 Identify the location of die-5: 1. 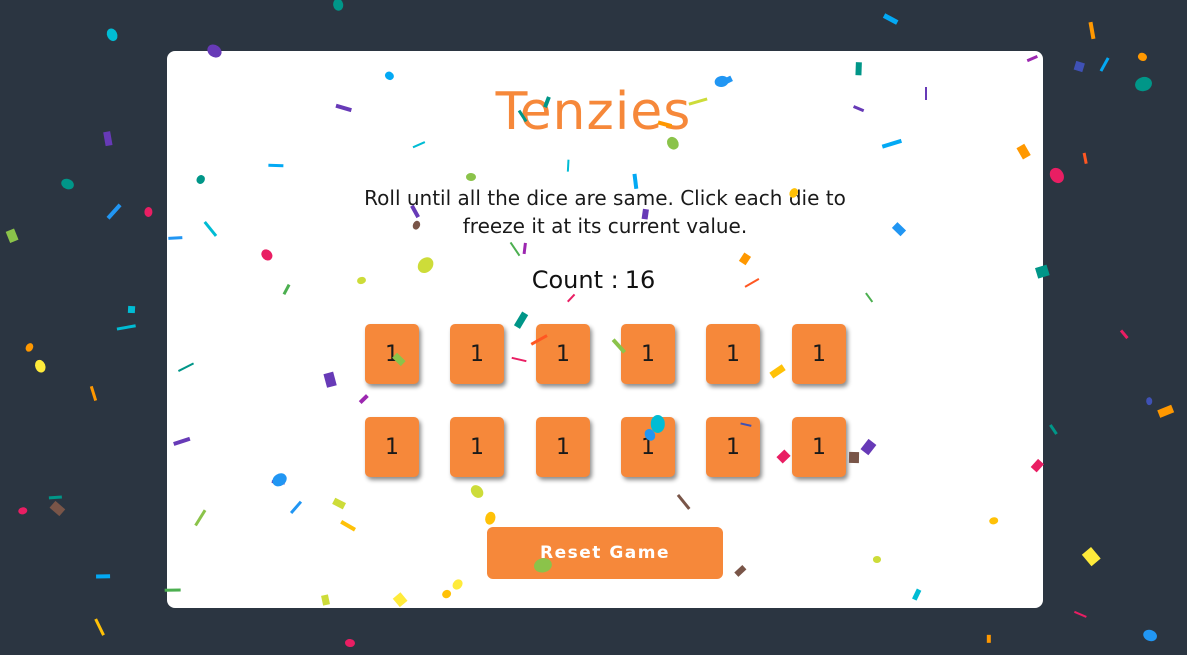
(733, 354).